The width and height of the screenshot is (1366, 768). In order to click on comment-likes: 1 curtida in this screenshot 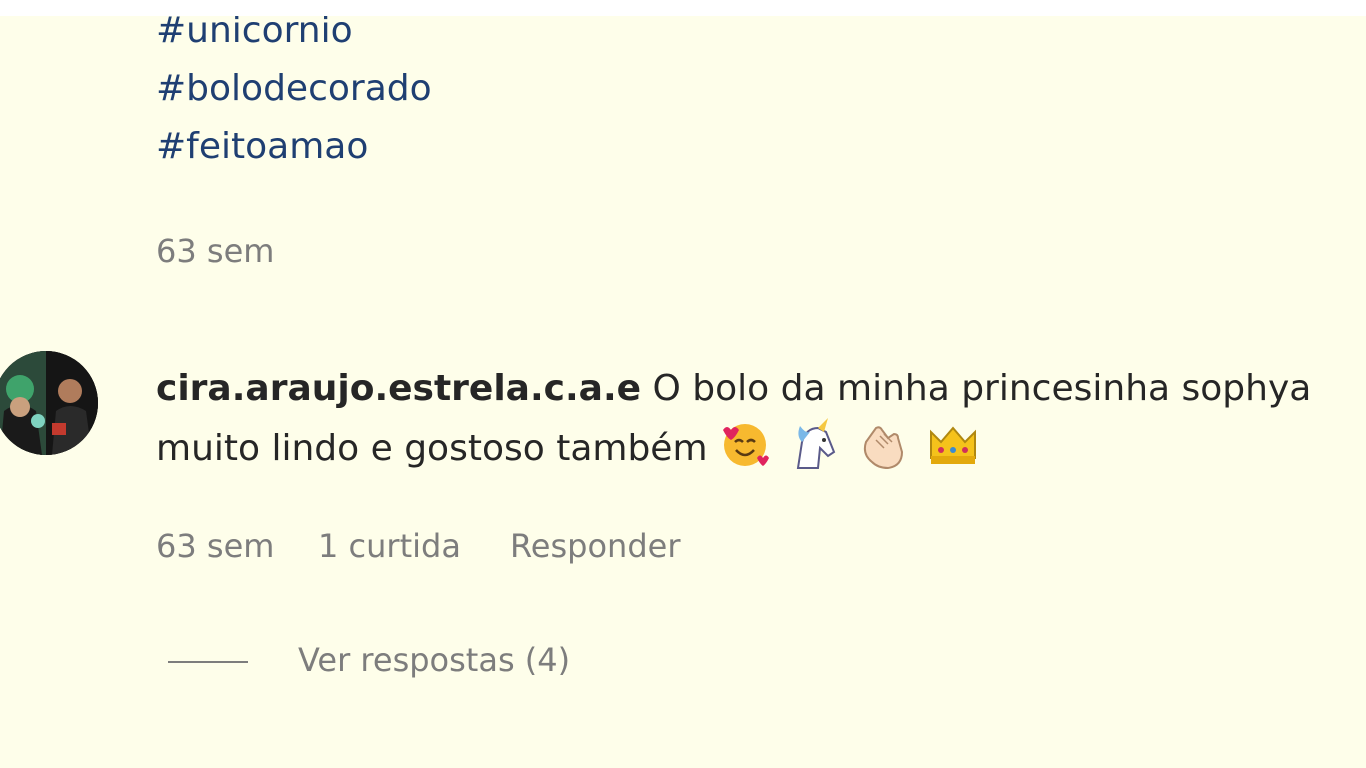, I will do `click(389, 546)`.